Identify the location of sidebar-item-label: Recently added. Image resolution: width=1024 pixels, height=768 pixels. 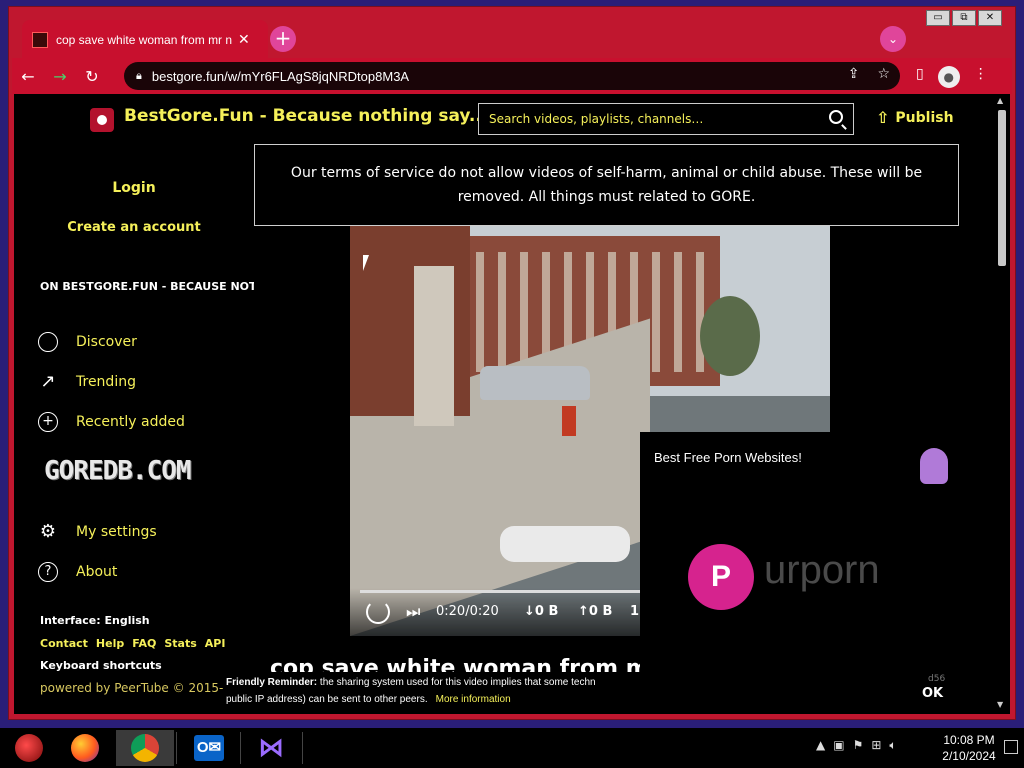
(130, 422).